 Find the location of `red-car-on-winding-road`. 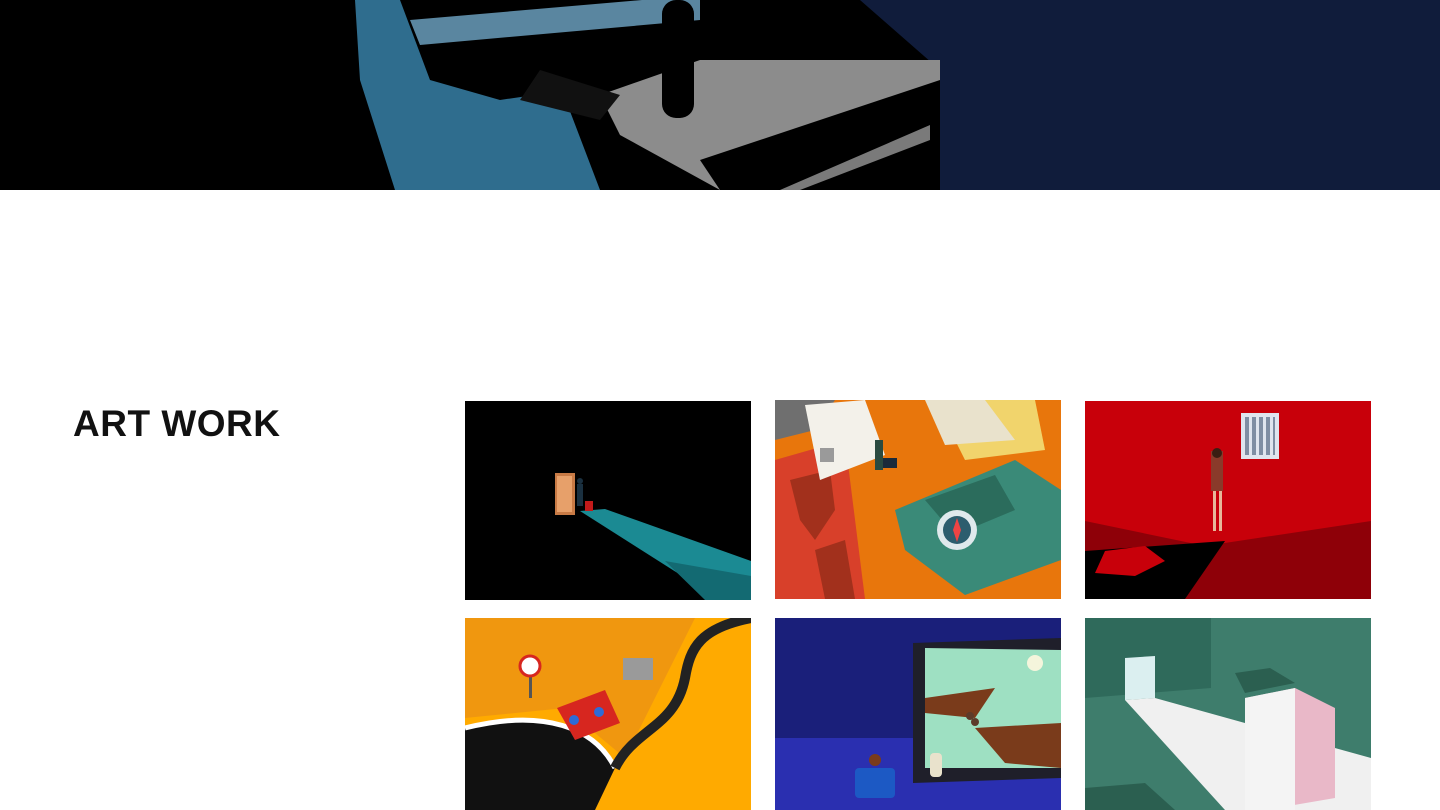

red-car-on-winding-road is located at coordinates (608, 714).